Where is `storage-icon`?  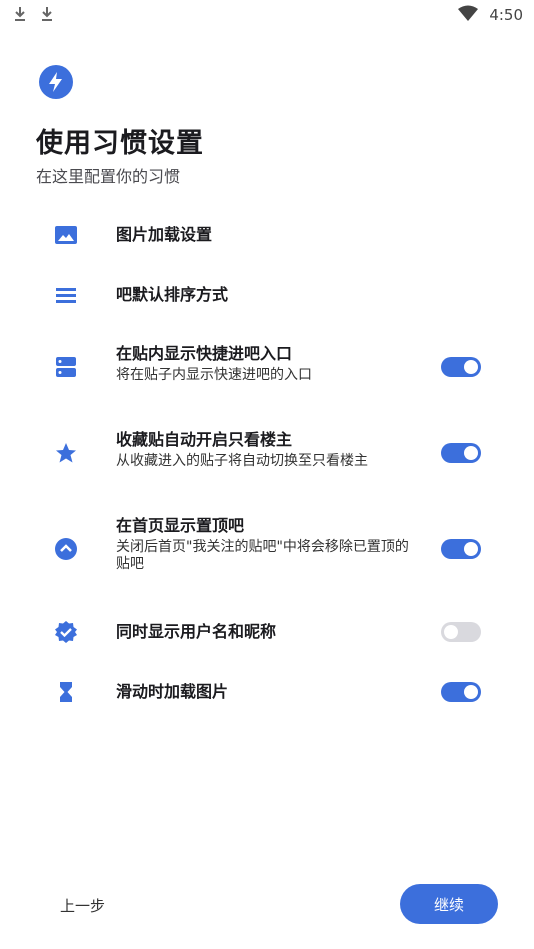 storage-icon is located at coordinates (66, 367).